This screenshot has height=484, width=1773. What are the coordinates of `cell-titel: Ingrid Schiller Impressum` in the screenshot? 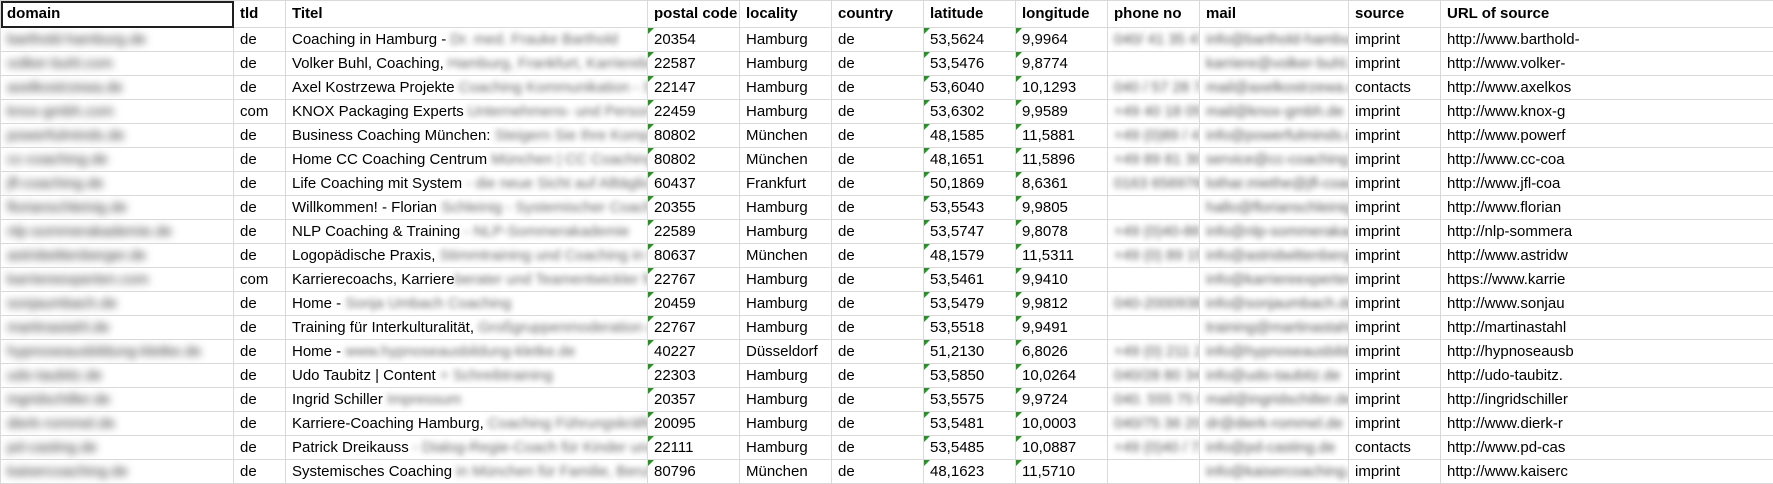 It's located at (466, 399).